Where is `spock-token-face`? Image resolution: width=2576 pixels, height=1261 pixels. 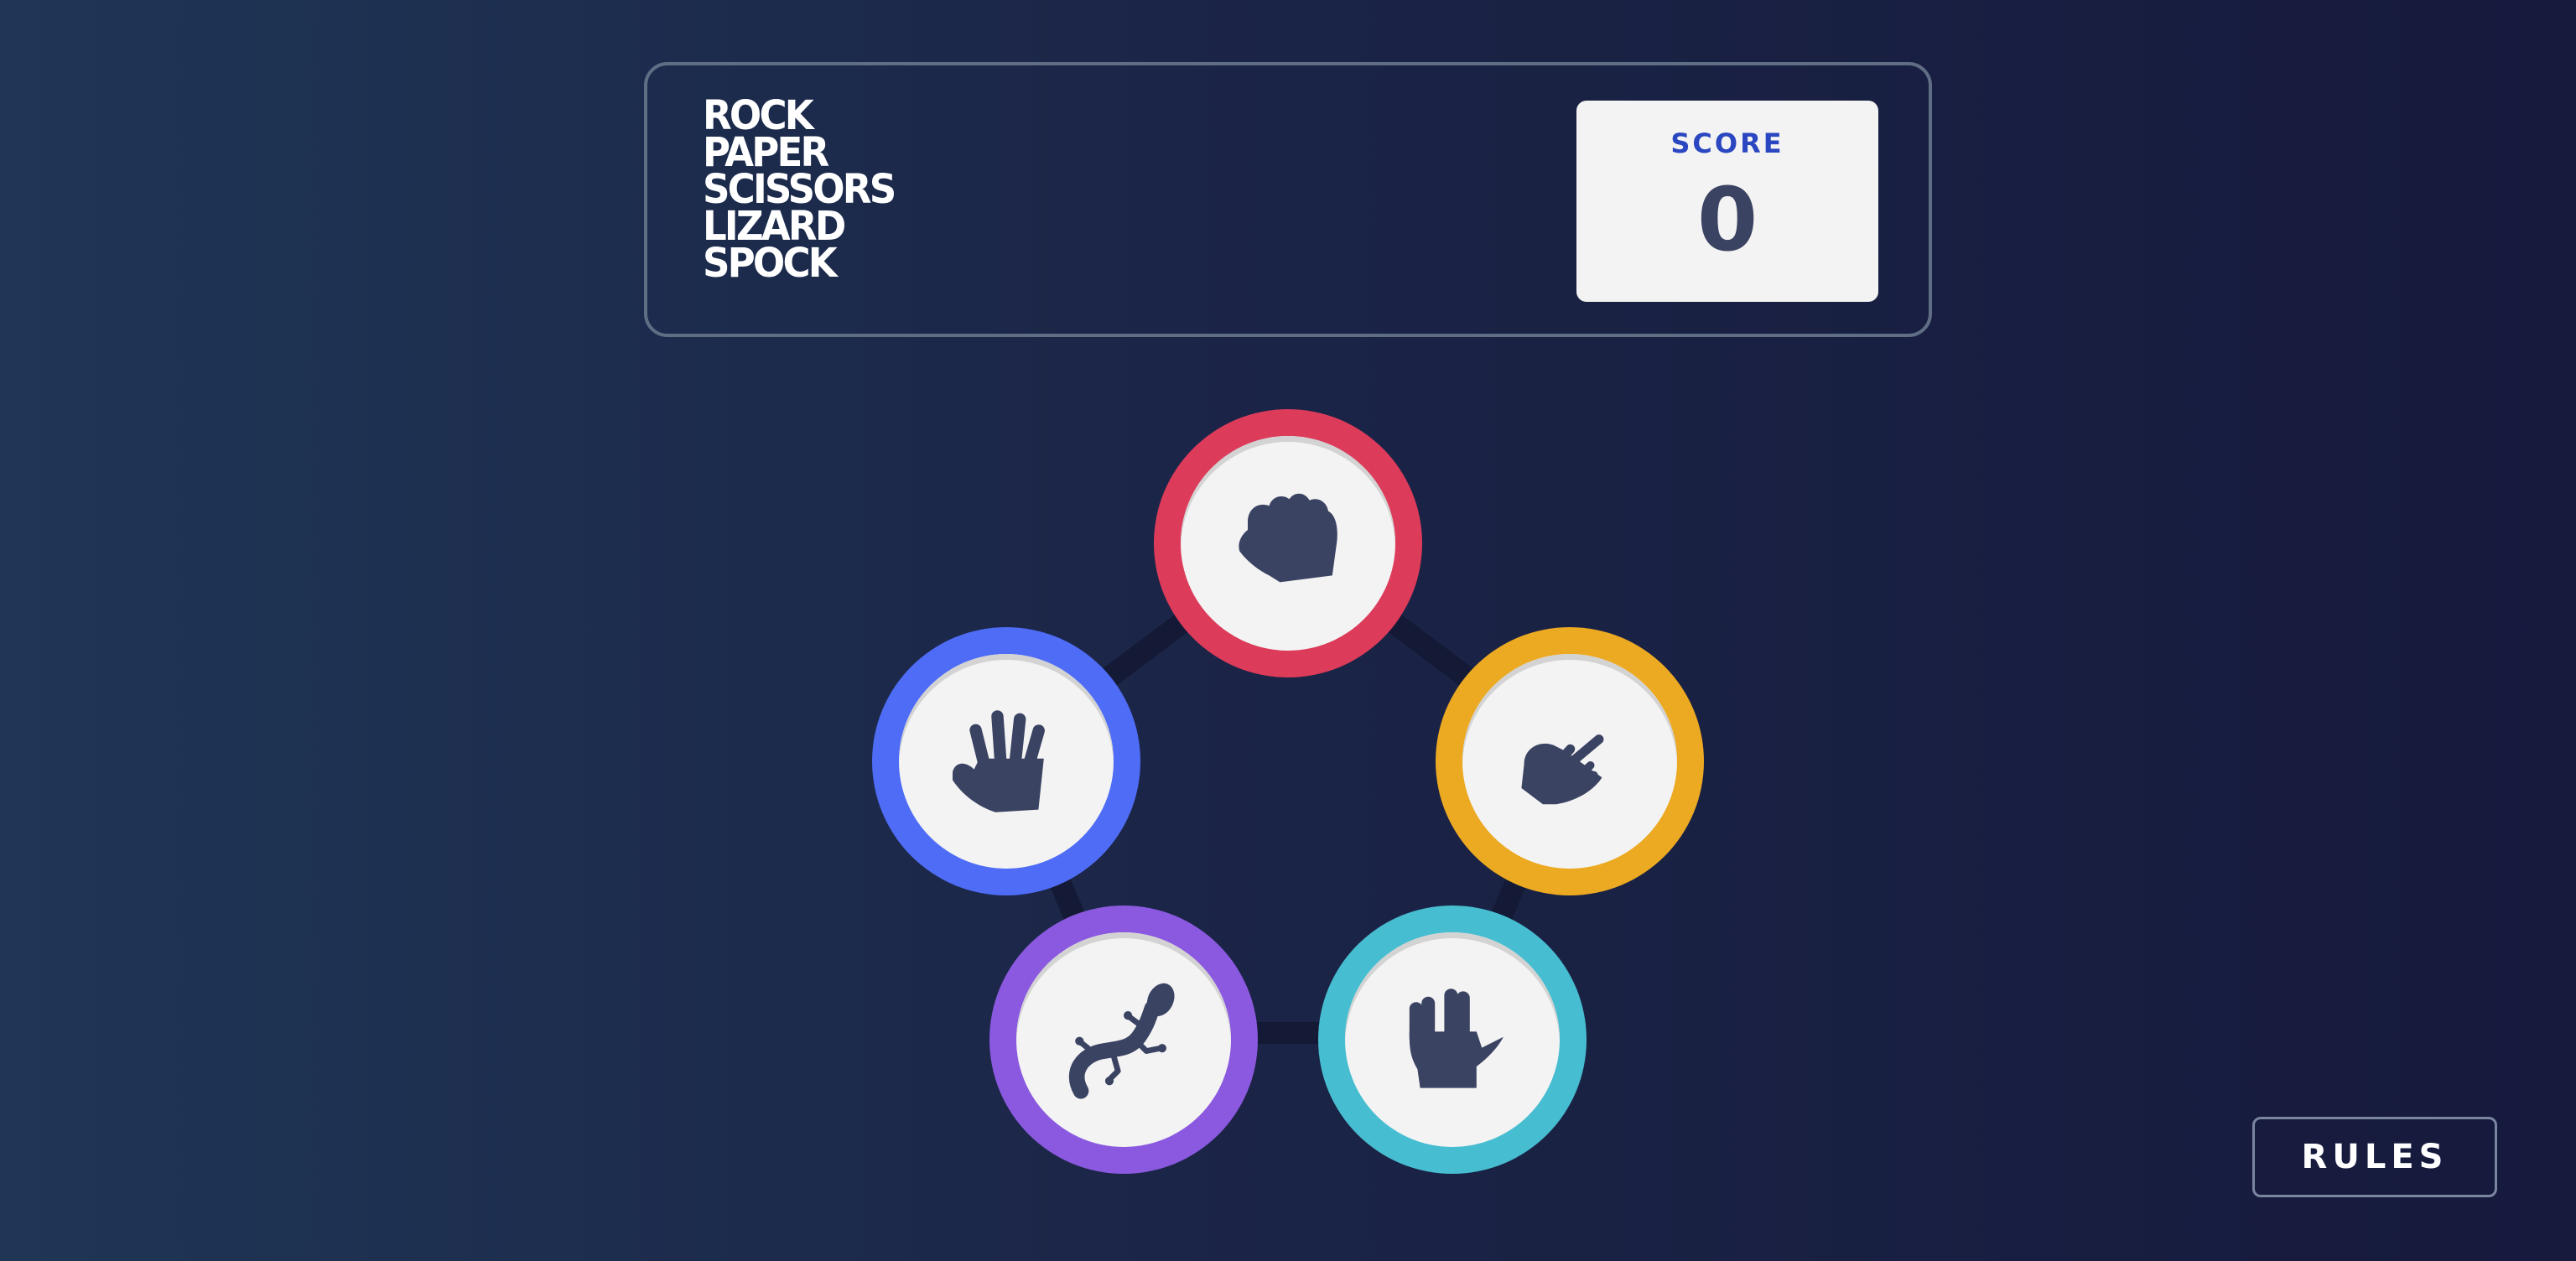
spock-token-face is located at coordinates (1452, 1039).